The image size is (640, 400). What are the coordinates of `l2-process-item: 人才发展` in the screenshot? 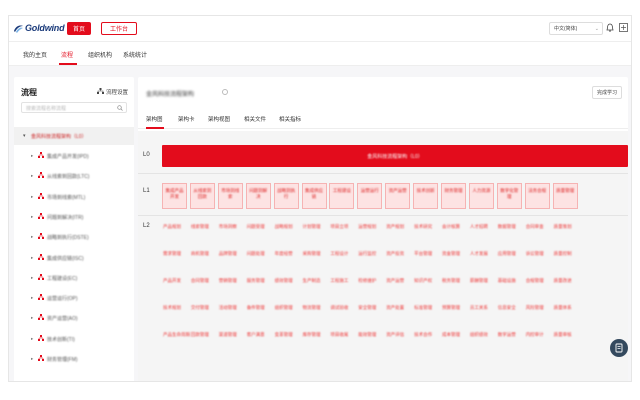 It's located at (479, 254).